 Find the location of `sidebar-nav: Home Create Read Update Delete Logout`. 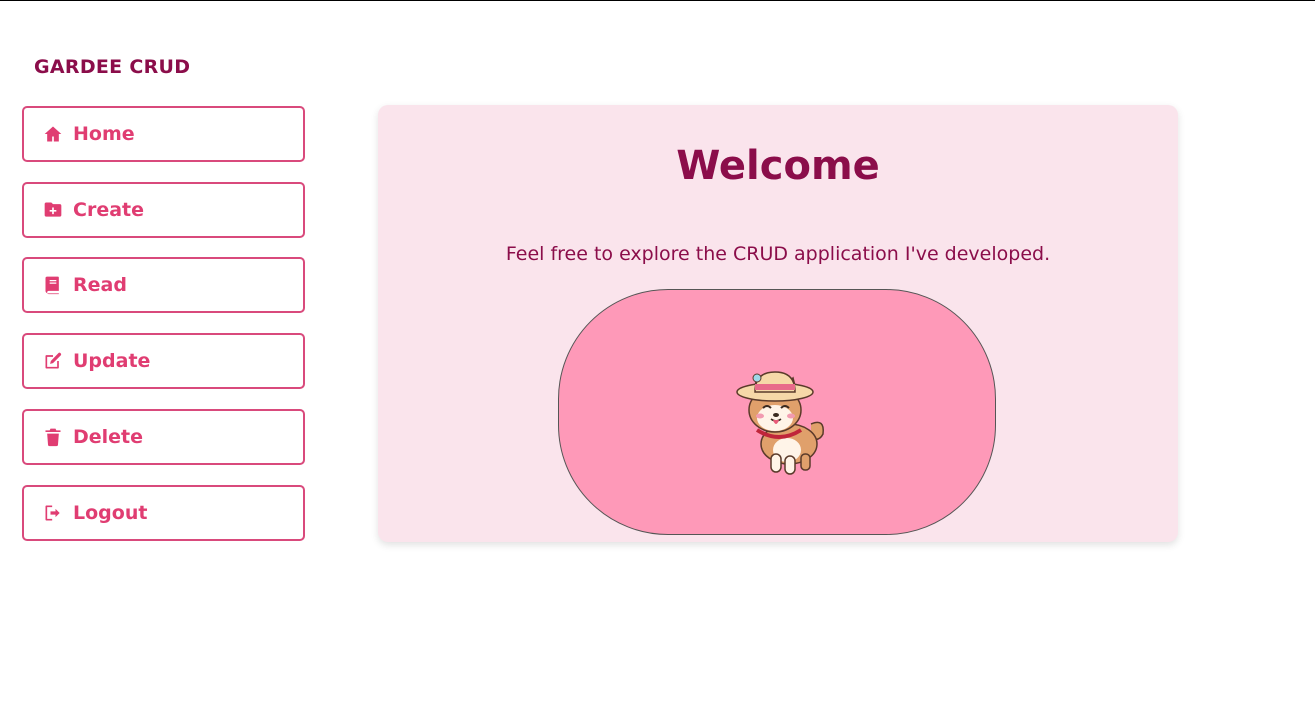

sidebar-nav: Home Create Read Update Delete Logout is located at coordinates (163, 333).